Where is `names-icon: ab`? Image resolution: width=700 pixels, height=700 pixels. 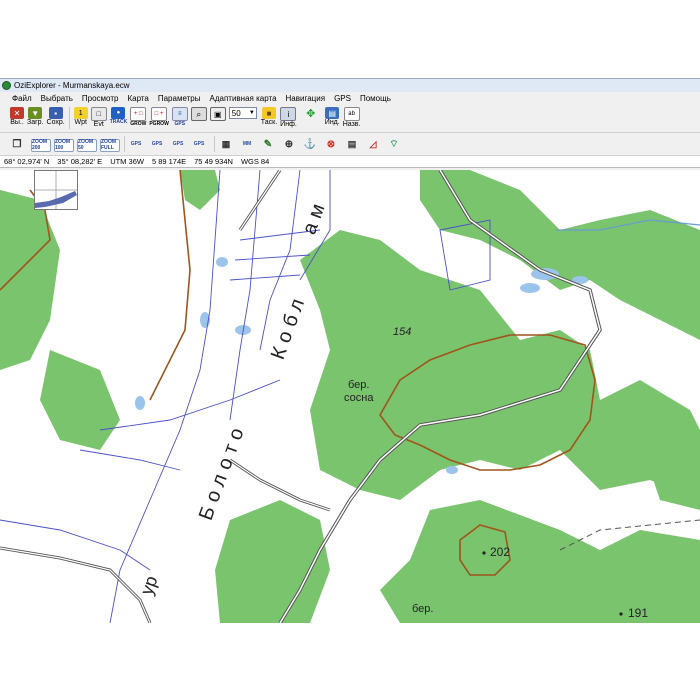
names-icon: ab is located at coordinates (351, 114).